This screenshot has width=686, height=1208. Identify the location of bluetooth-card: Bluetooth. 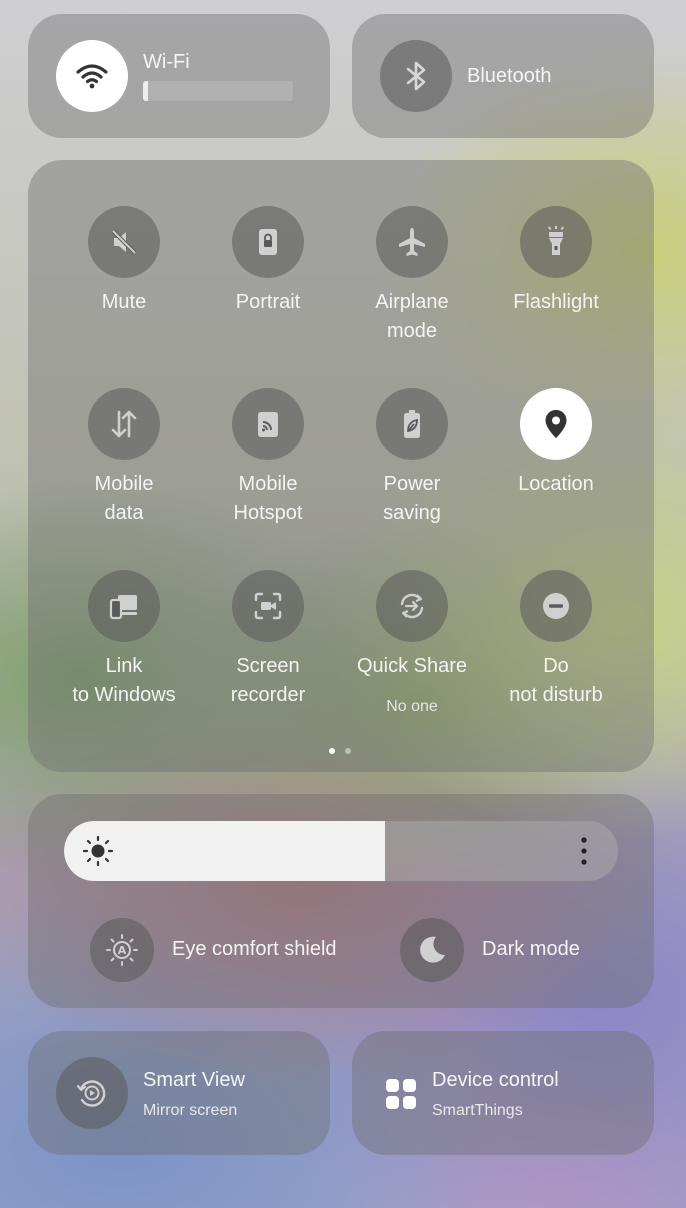
(503, 76).